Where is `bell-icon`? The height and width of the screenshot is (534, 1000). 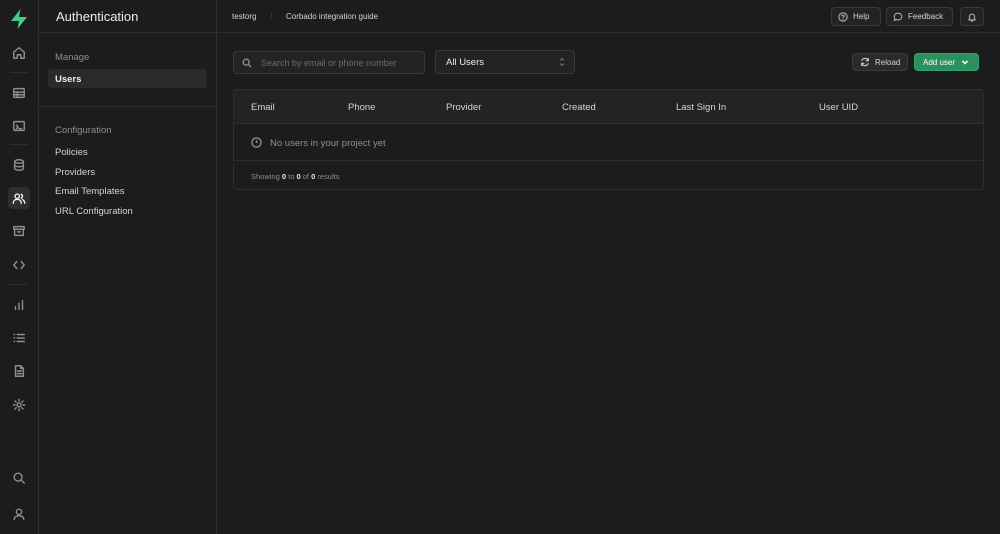 bell-icon is located at coordinates (972, 17).